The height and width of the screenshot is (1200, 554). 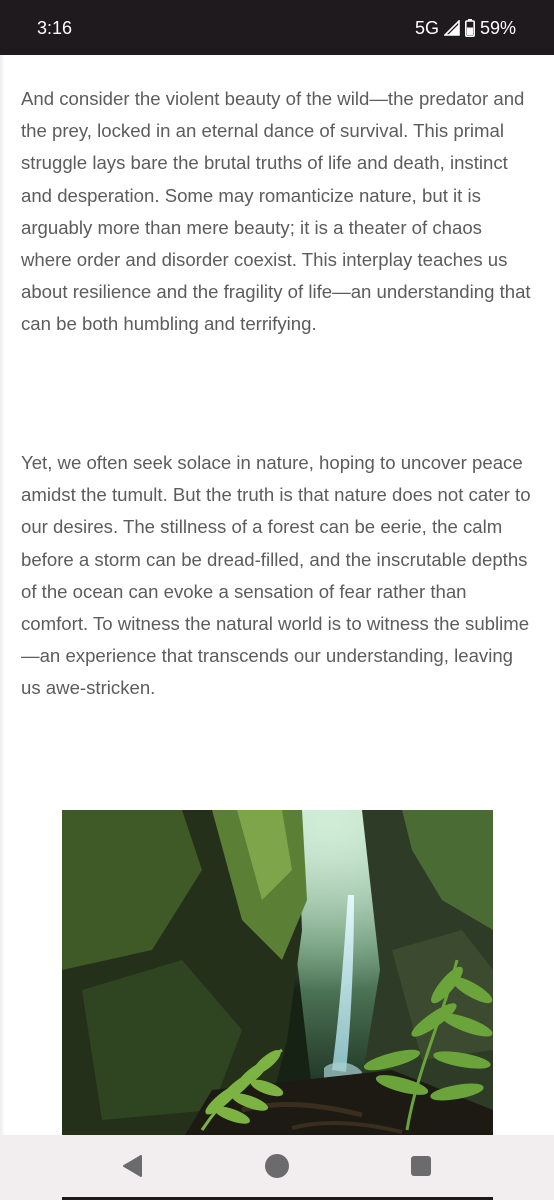 I want to click on status-time: 3:16, so click(x=55, y=28).